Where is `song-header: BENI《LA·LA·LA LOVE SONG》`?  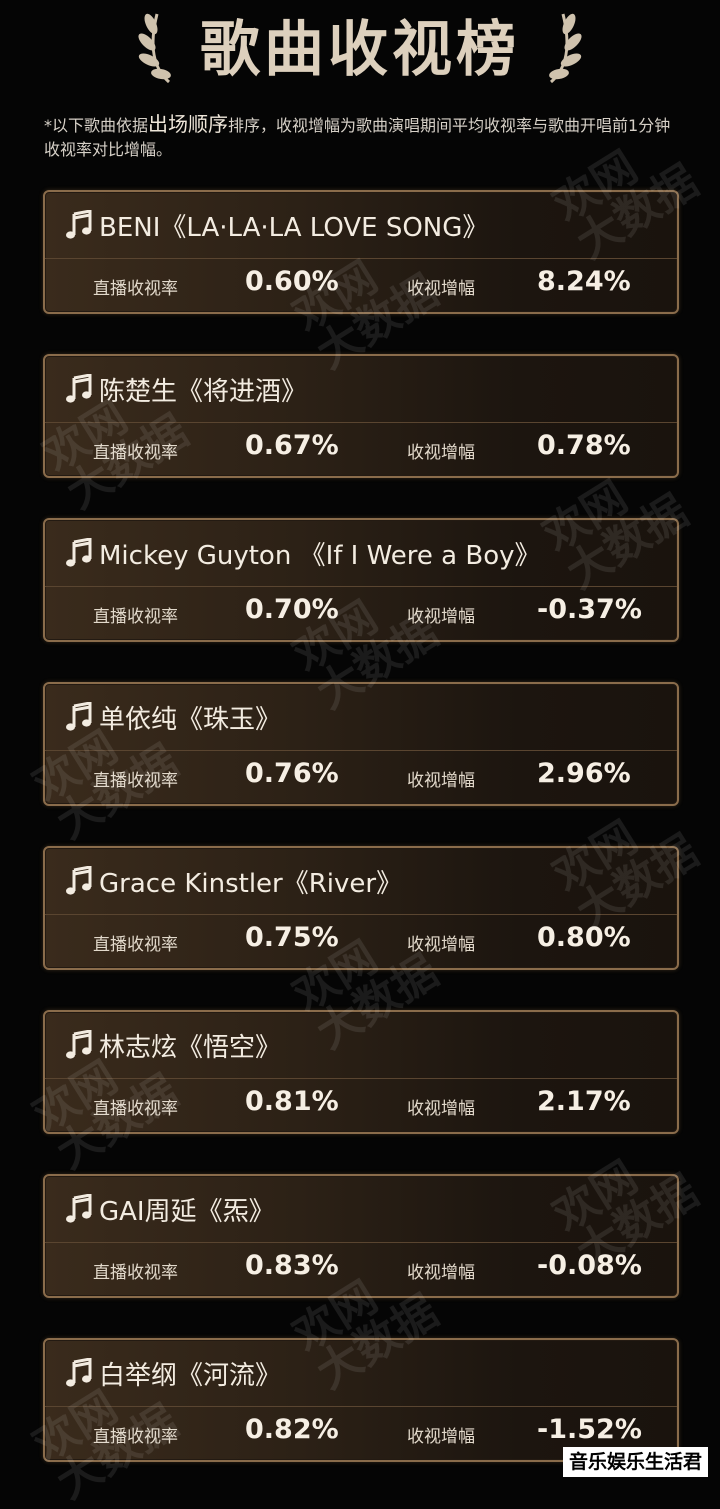 song-header: BENI《LA·LA·LA LOVE SONG》 is located at coordinates (361, 225).